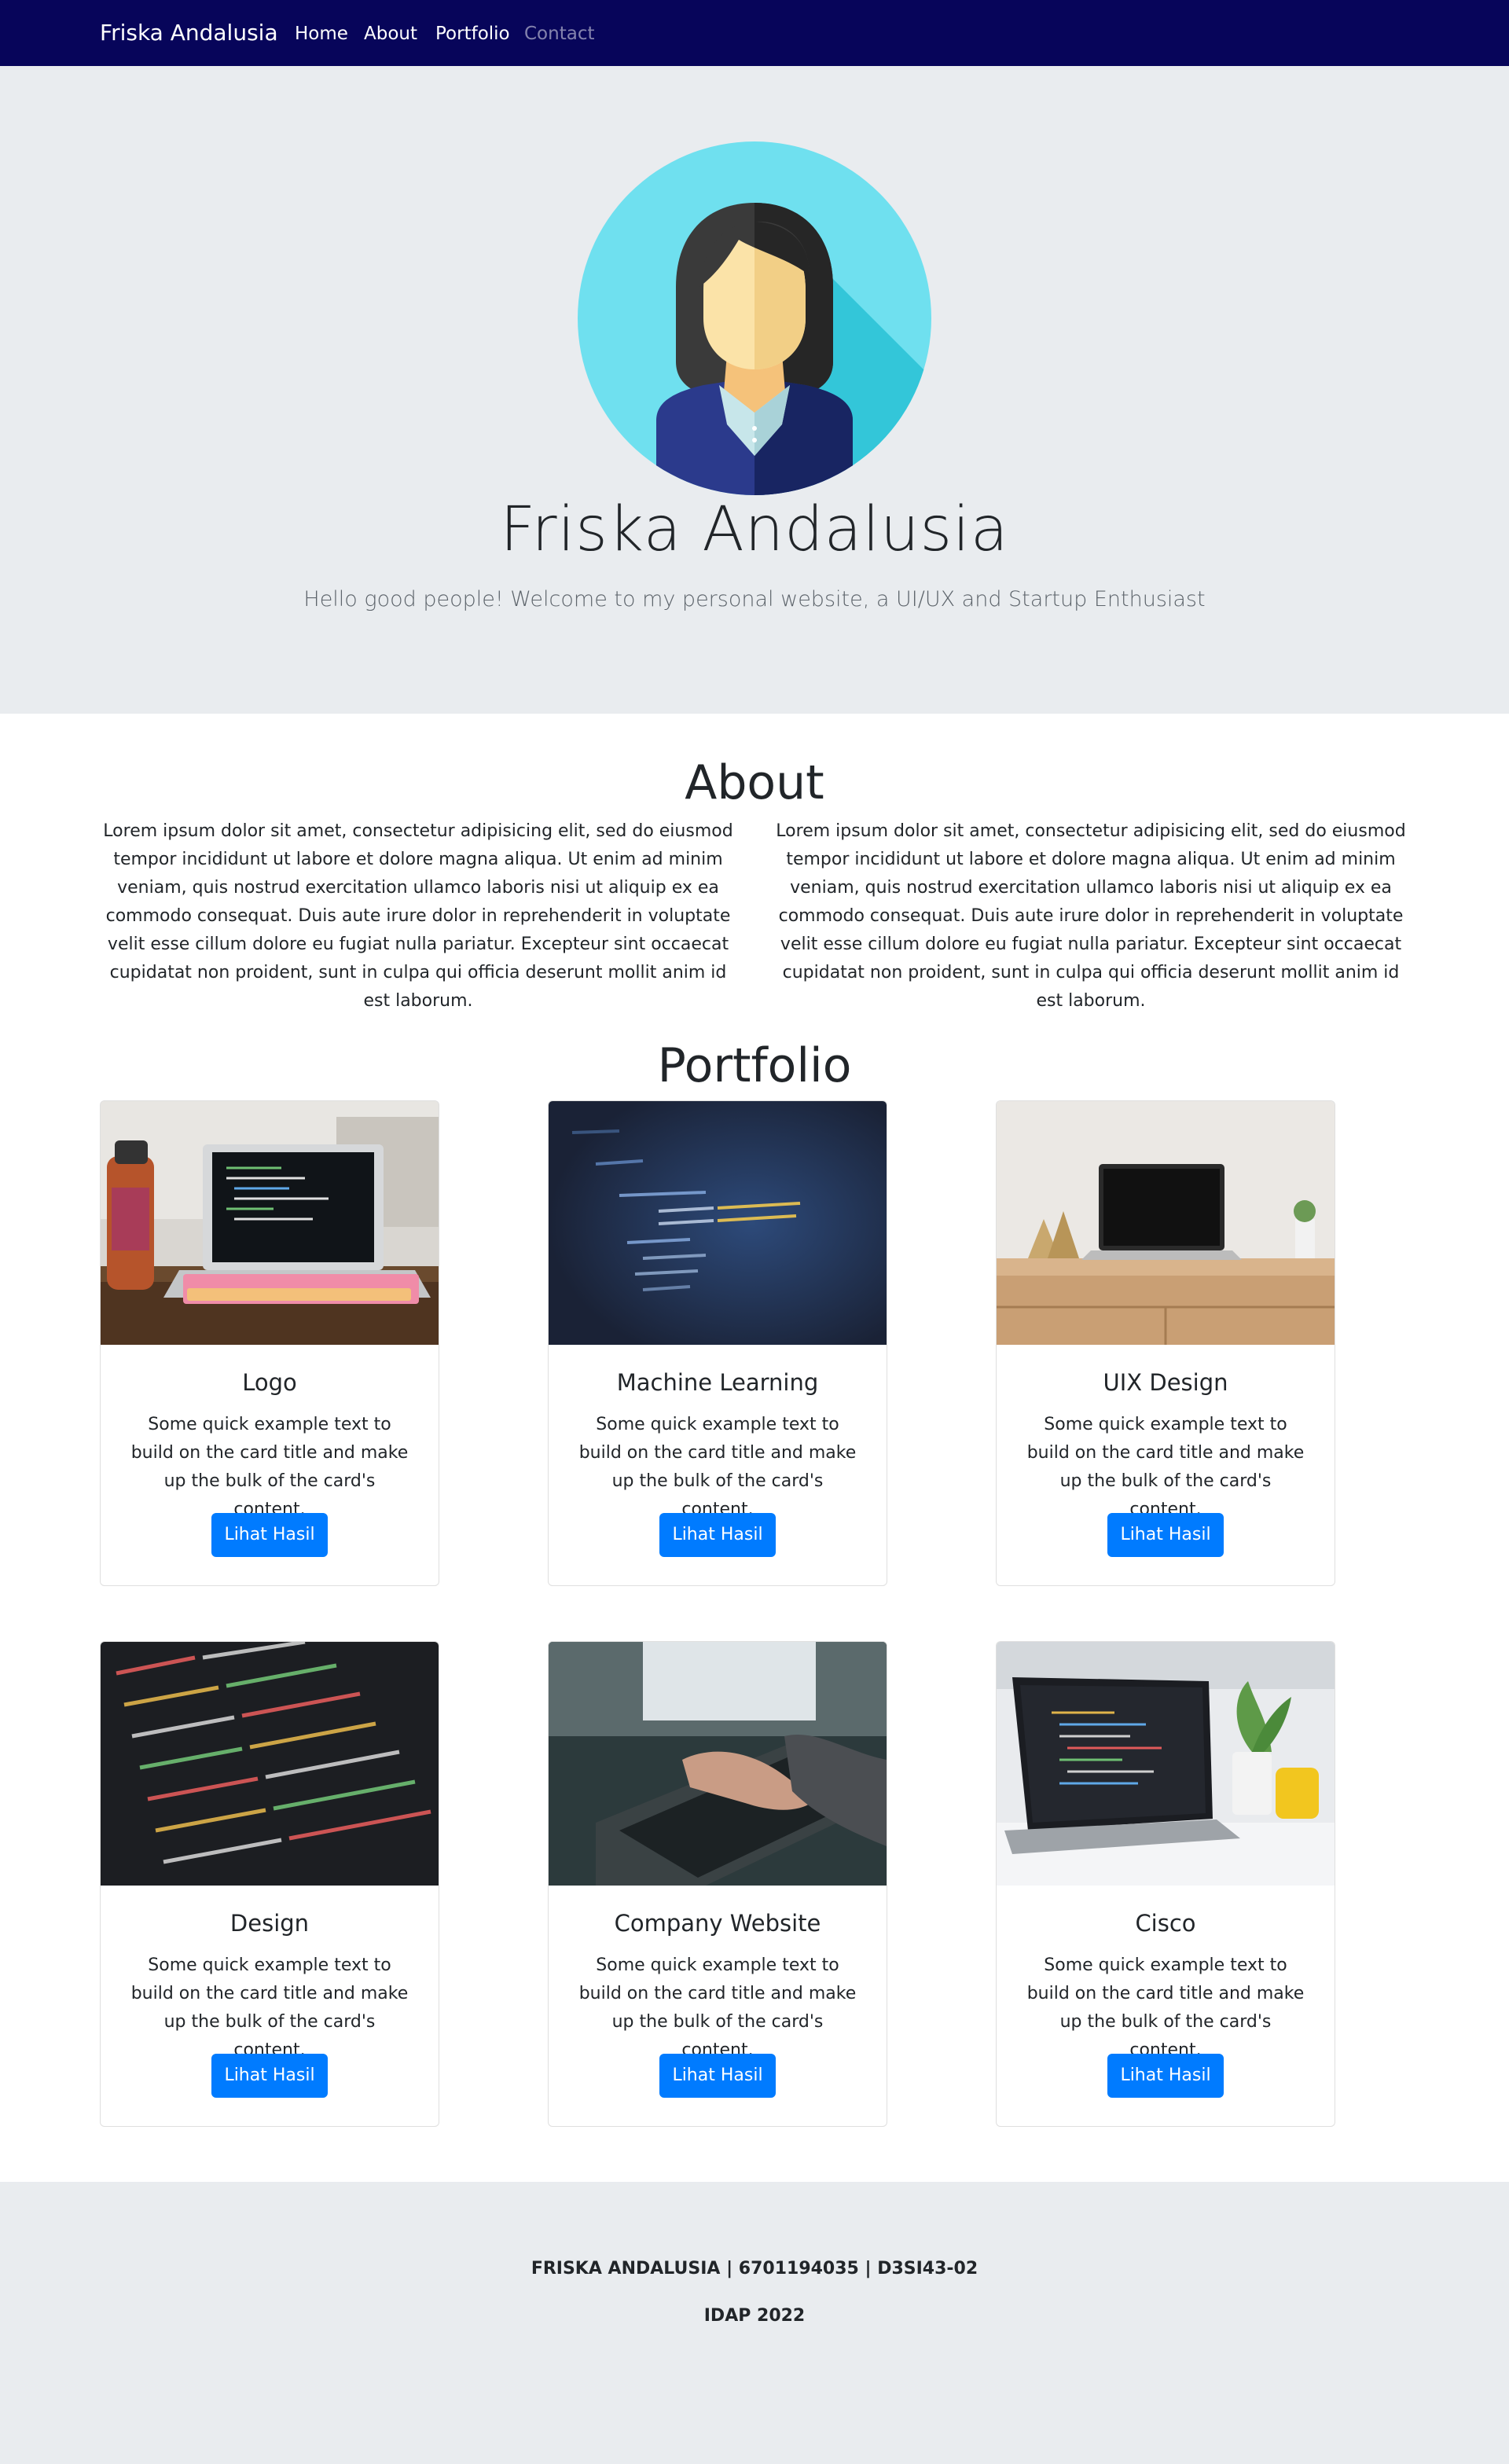  Describe the element at coordinates (718, 1764) in the screenshot. I see `typing-hands-photo` at that location.